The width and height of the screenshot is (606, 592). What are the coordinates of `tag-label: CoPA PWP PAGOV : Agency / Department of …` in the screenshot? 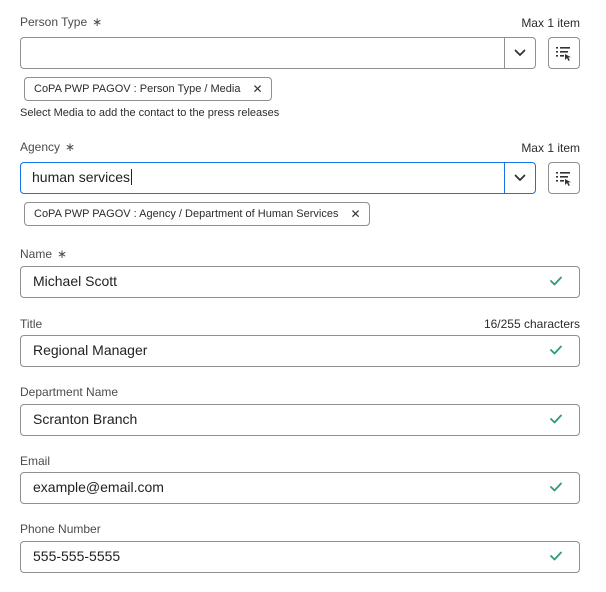 It's located at (186, 214).